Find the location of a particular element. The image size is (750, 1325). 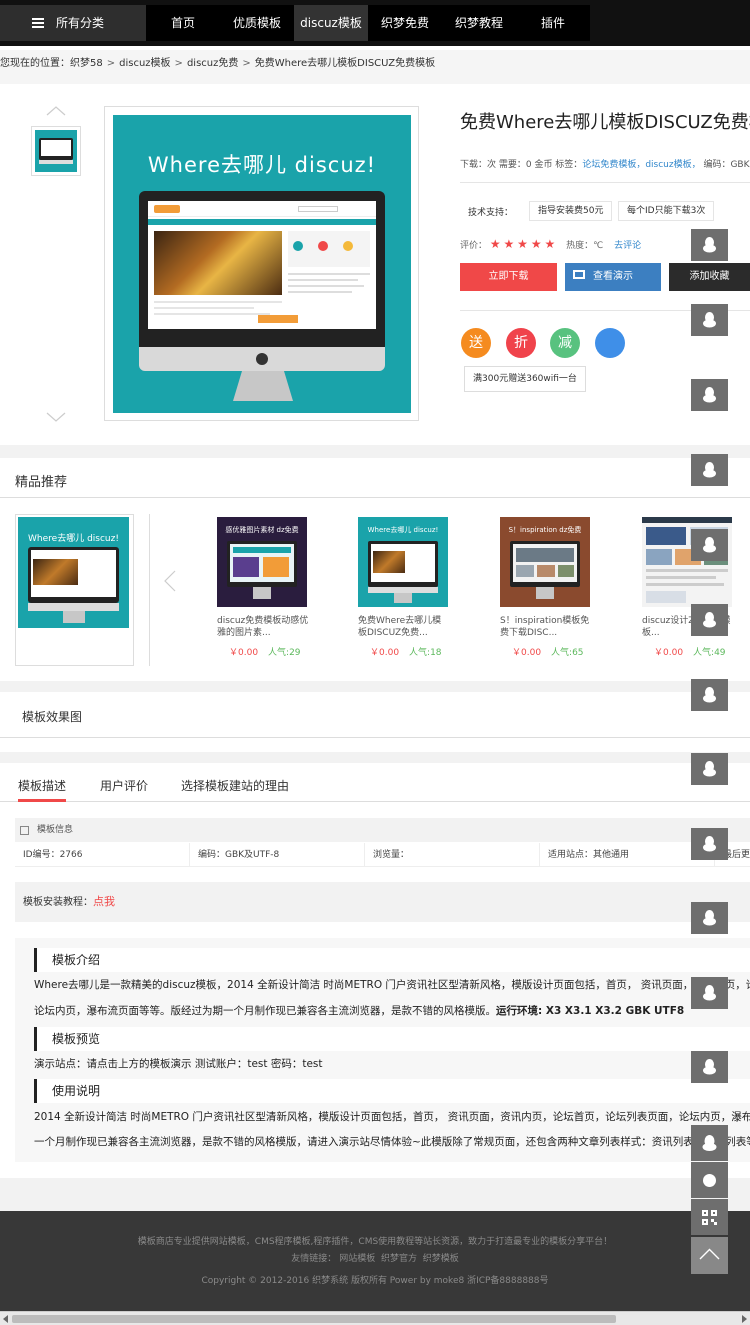

info-views: 浏览量： is located at coordinates (452, 855).